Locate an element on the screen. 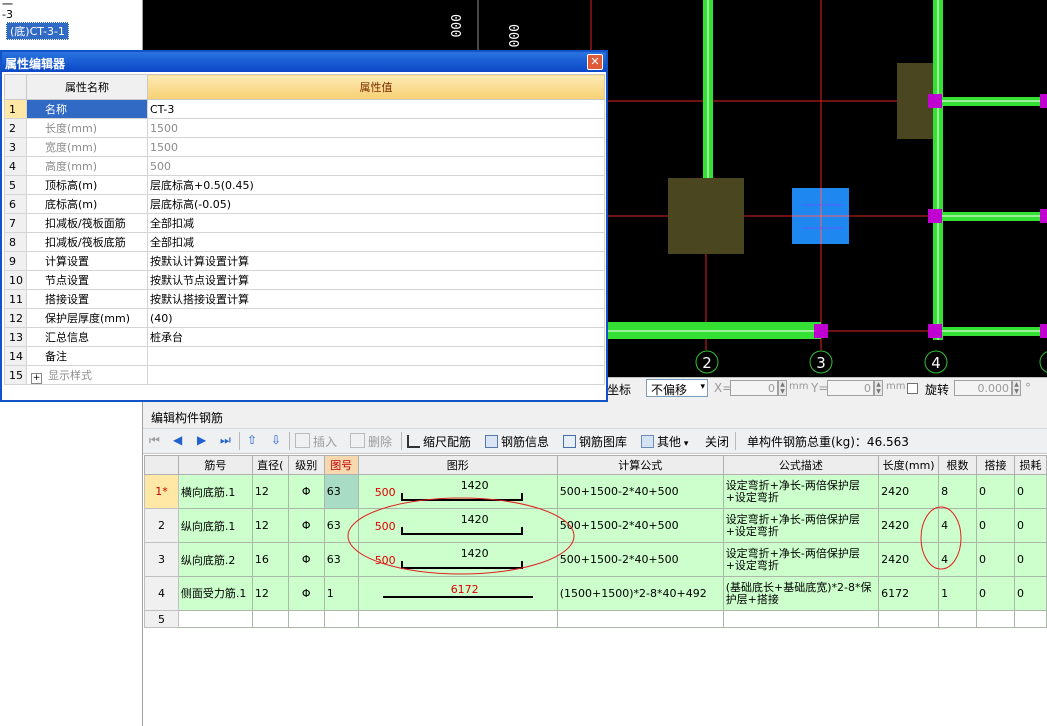 The image size is (1047, 726). rotate-checkbox is located at coordinates (912, 388).